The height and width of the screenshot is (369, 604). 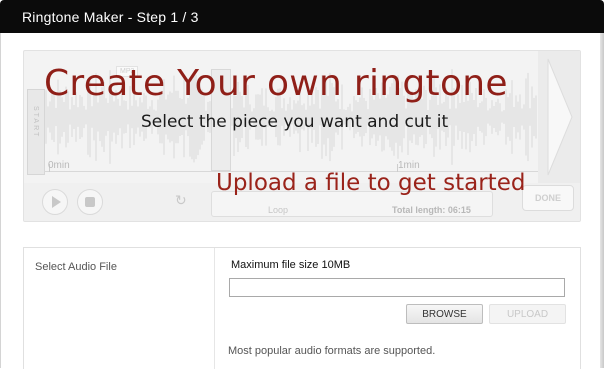 I want to click on headline: Create Your own ringtone, so click(x=276, y=83).